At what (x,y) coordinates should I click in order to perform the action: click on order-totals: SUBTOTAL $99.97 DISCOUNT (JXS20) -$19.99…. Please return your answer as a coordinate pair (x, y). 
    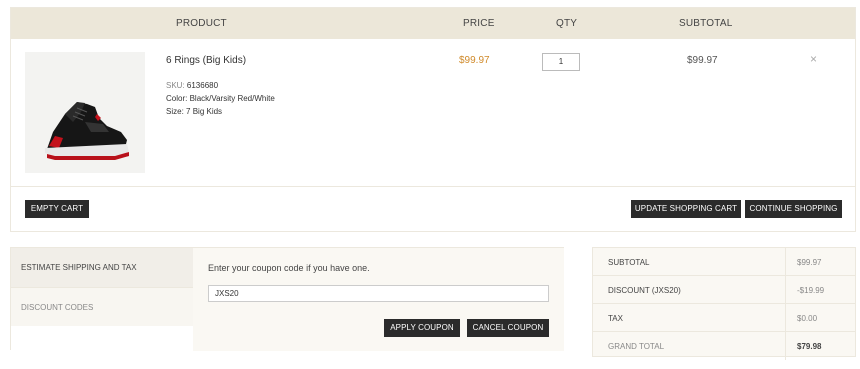
    Looking at the image, I should click on (724, 303).